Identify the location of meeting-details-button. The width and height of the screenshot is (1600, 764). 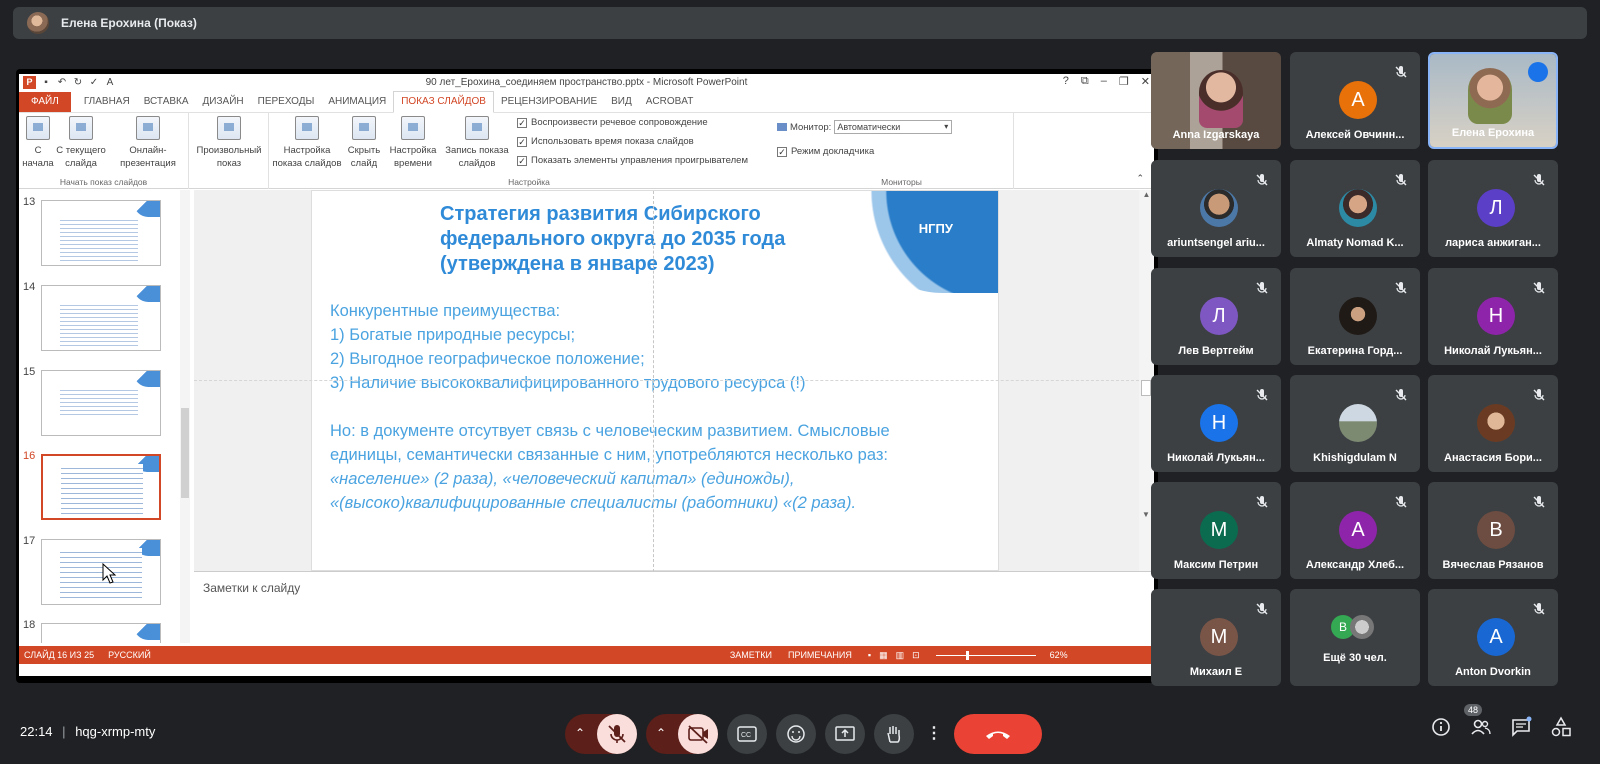
(1441, 727).